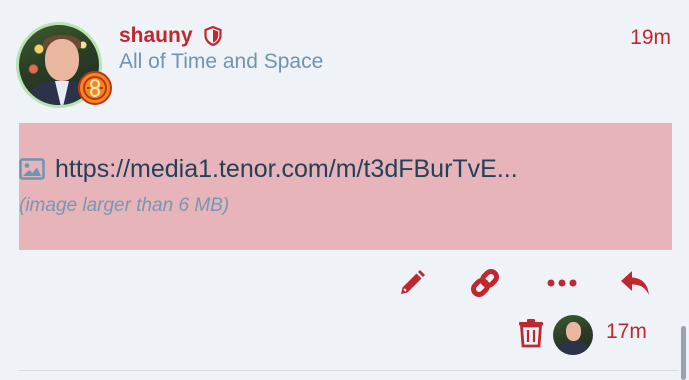 Image resolution: width=689 pixels, height=380 pixels. I want to click on edit-button, so click(412, 283).